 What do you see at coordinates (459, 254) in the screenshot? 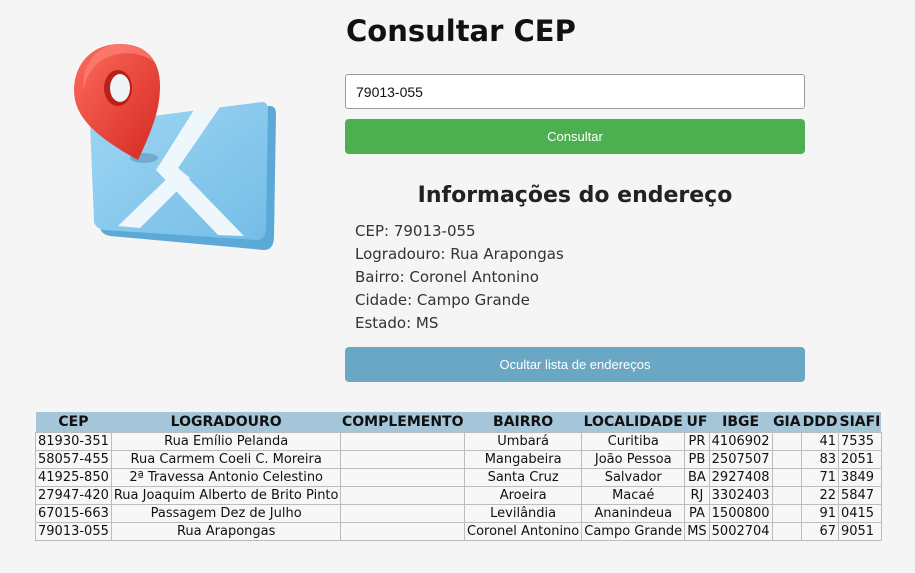
I see `info-logradouro: Logradouro: Rua Arapongas` at bounding box center [459, 254].